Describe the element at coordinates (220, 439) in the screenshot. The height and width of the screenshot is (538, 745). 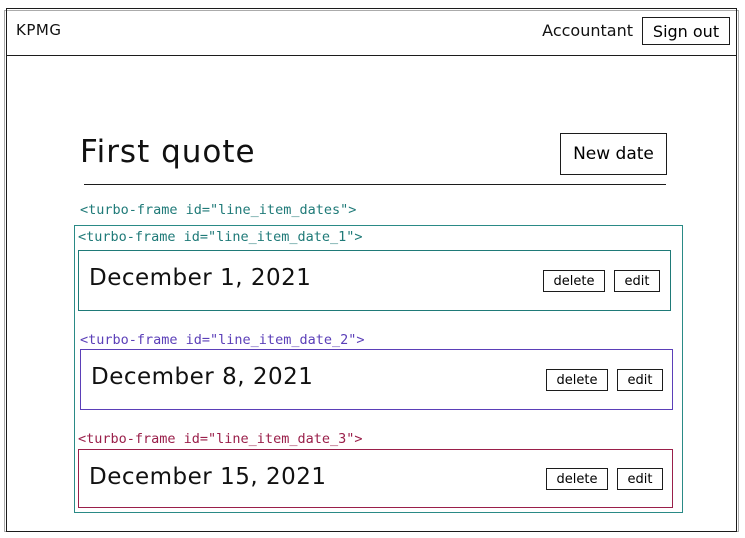
I see `turbo-frame-label-date-3: <turbo-frame id="line_item_date_3">` at that location.